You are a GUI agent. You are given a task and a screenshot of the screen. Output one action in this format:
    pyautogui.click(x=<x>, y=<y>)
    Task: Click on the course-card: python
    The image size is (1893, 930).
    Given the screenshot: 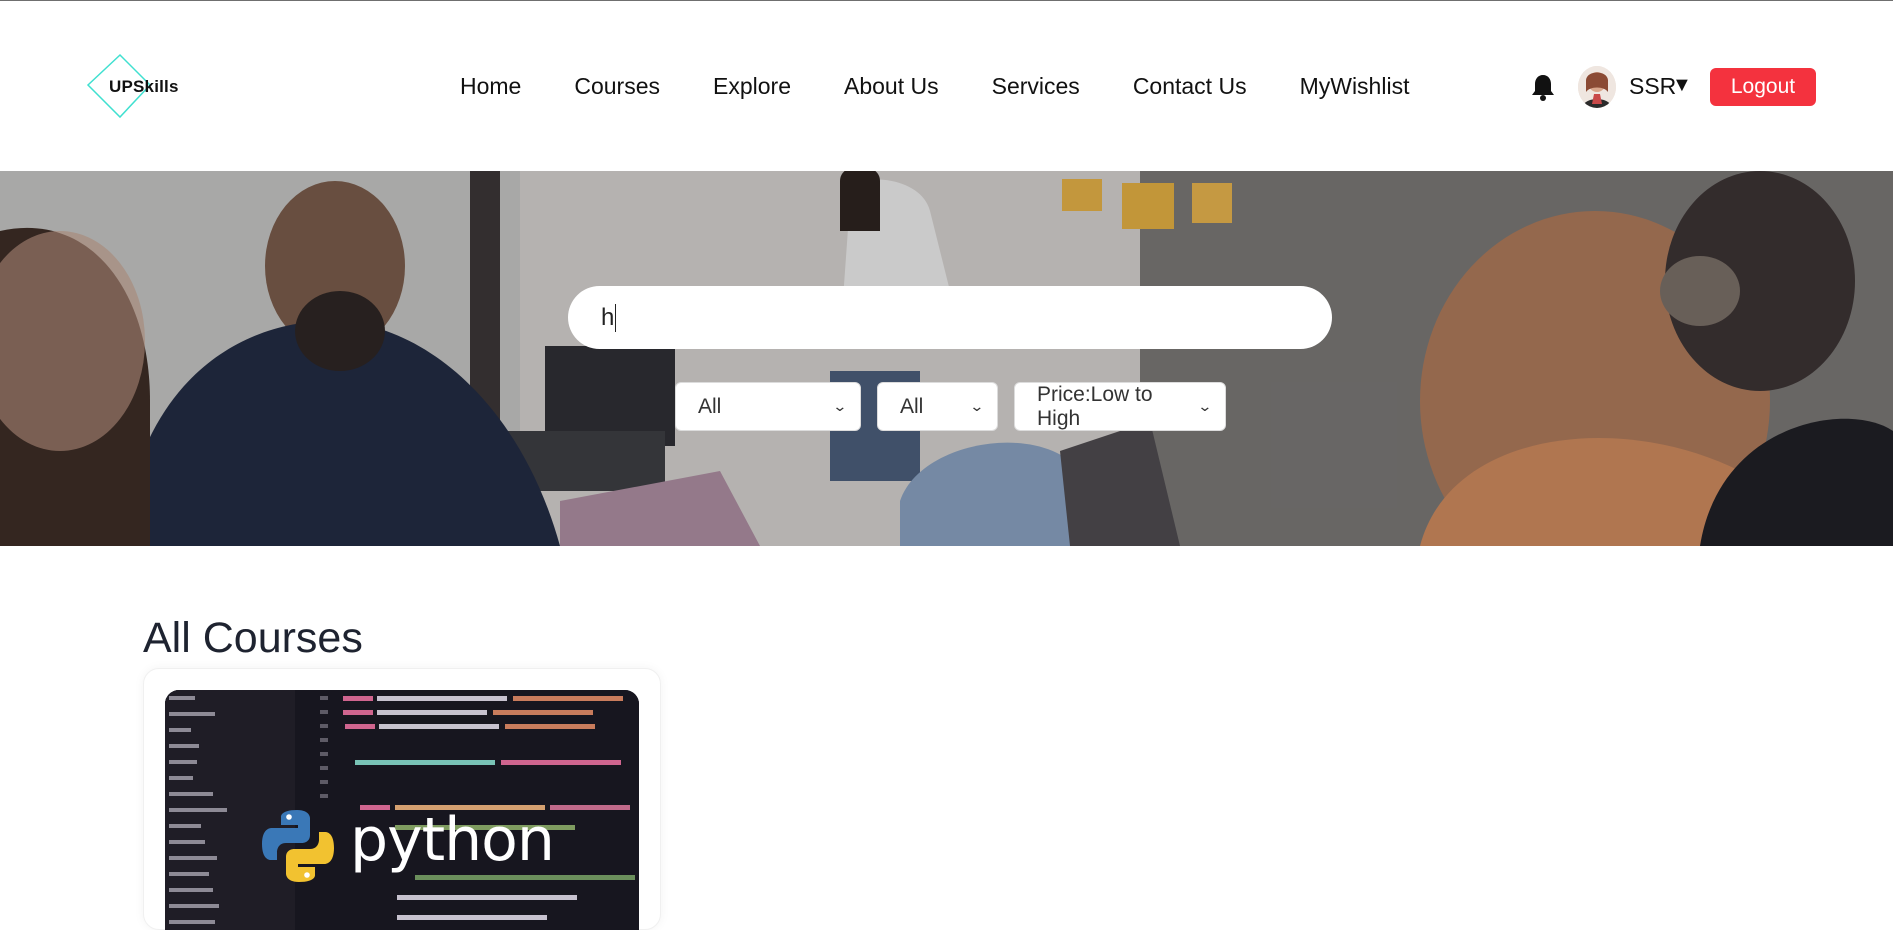 What is the action you would take?
    pyautogui.click(x=402, y=799)
    